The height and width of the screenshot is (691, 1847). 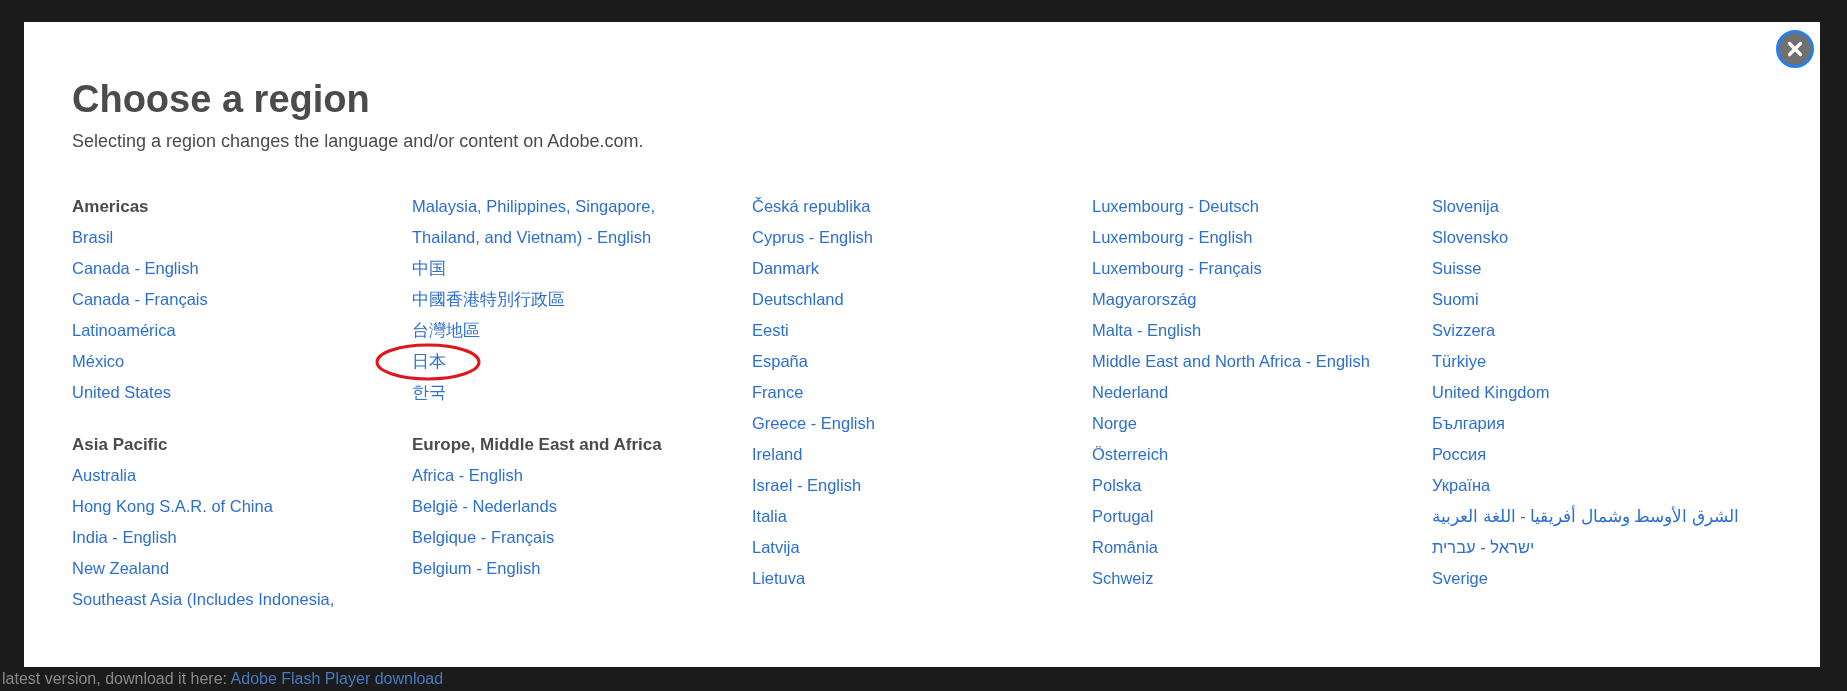 What do you see at coordinates (1175, 206) in the screenshot?
I see `region-link: Luxembourg - Deutsch` at bounding box center [1175, 206].